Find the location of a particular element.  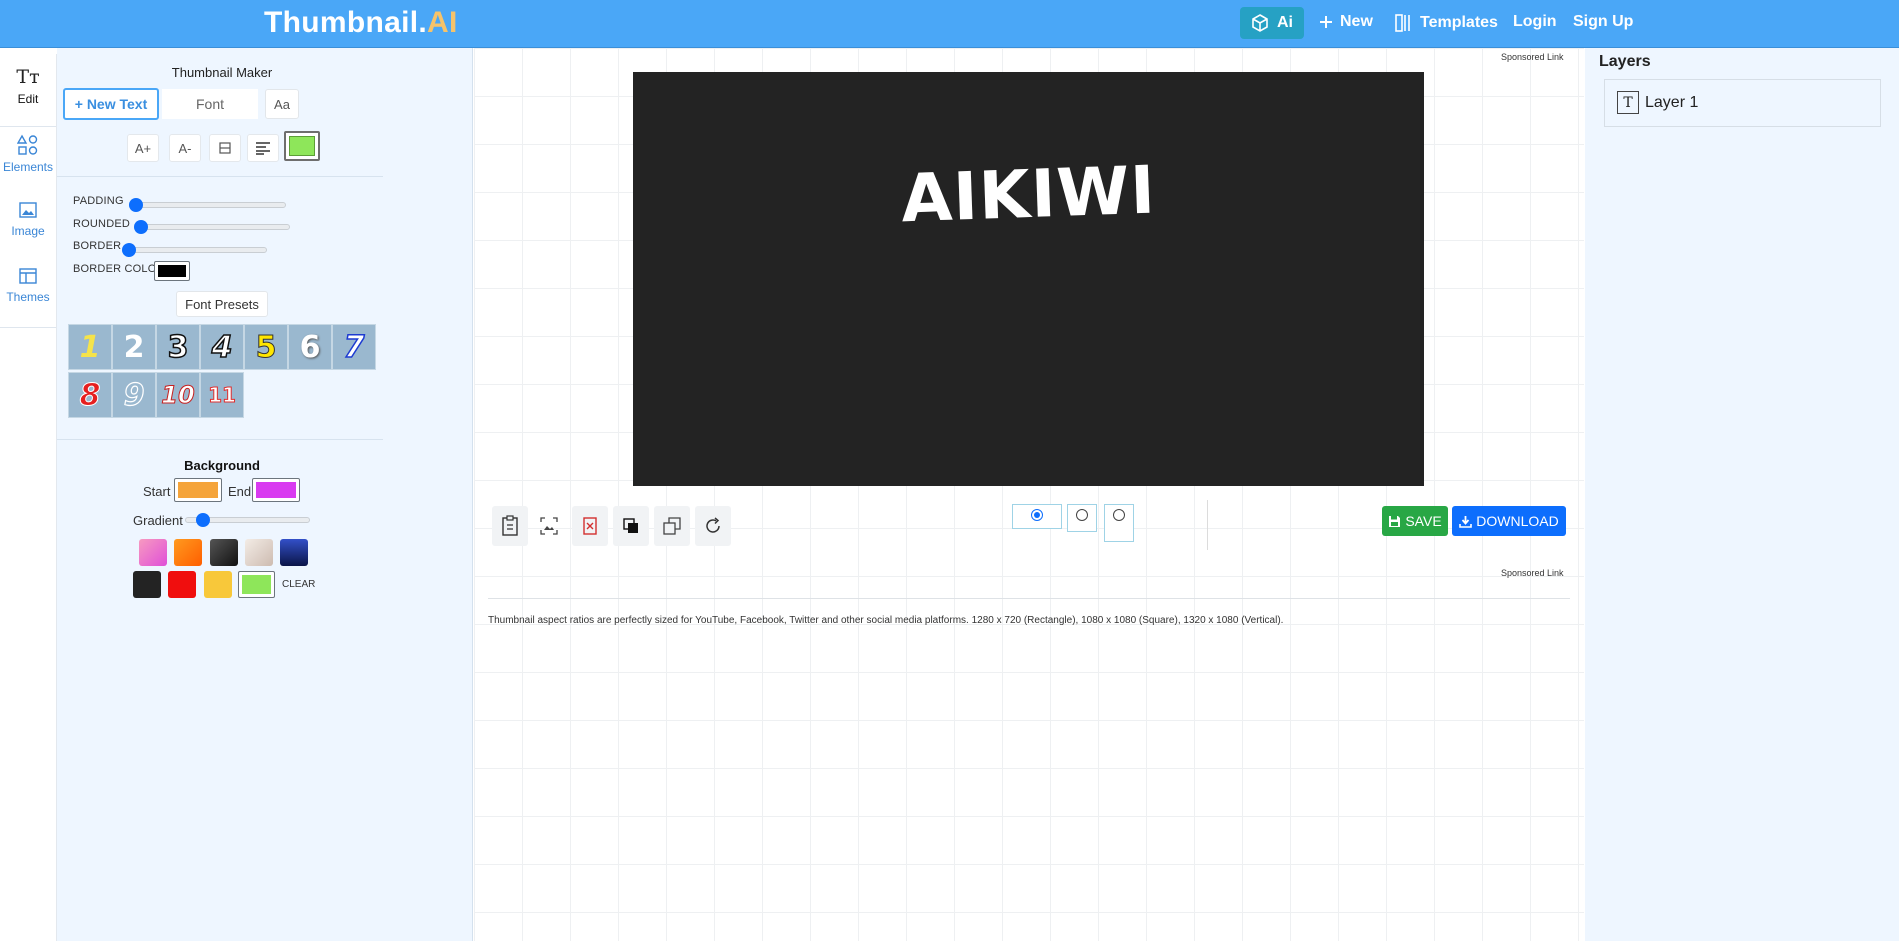

border-color-swatch is located at coordinates (172, 271).